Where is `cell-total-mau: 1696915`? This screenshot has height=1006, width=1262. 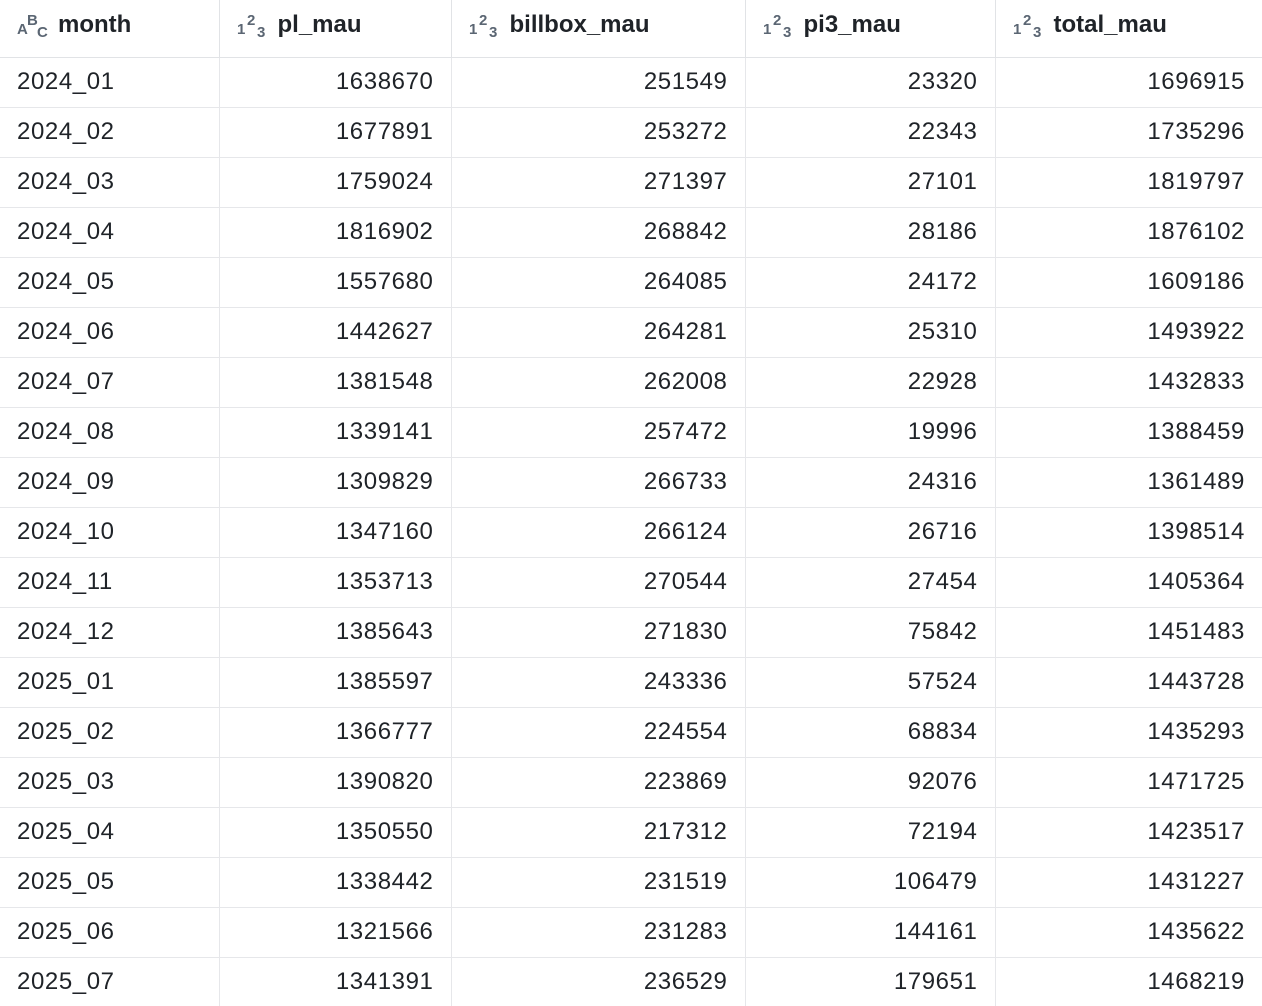 cell-total-mau: 1696915 is located at coordinates (1128, 82).